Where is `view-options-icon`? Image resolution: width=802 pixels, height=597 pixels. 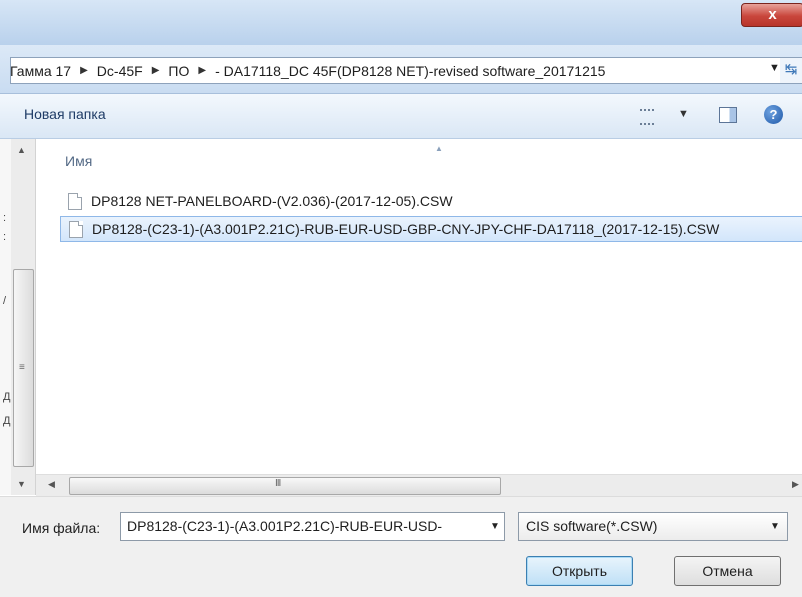
view-options-icon is located at coordinates (647, 117).